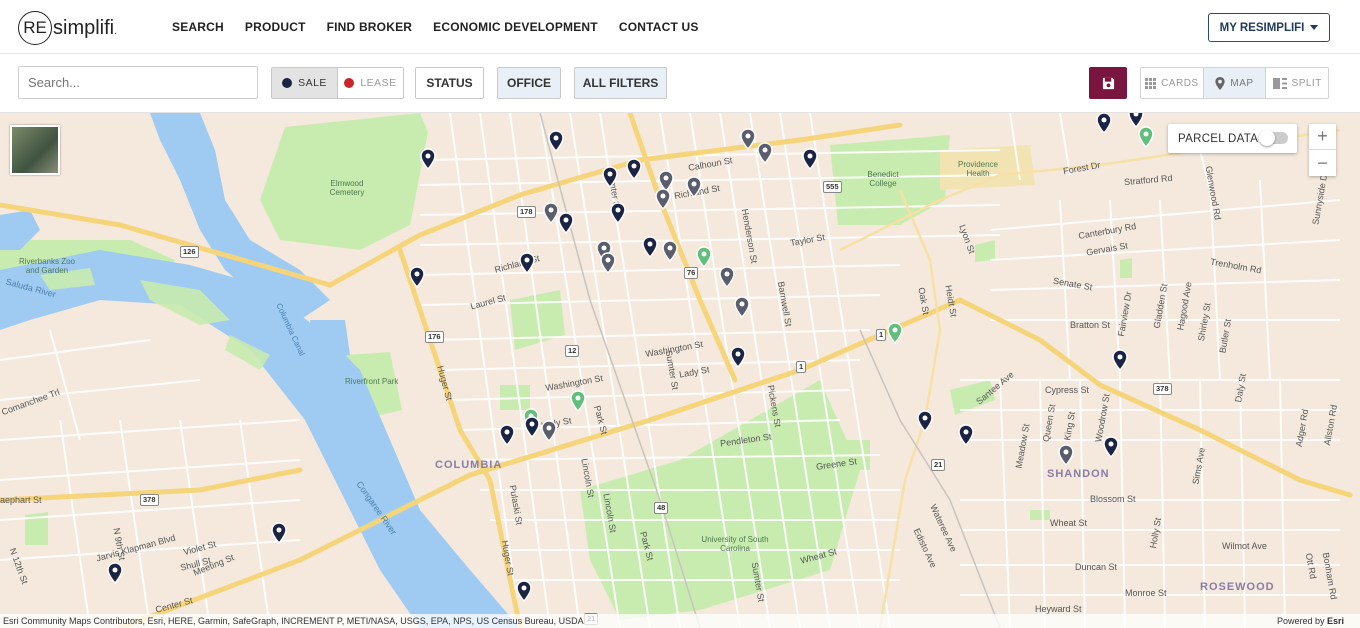  I want to click on label-rosewood: ROSEWOOD, so click(1237, 587).